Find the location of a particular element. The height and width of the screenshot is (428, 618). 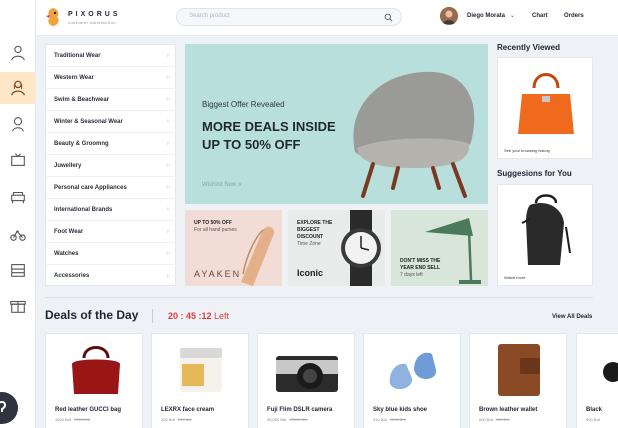

product-card: LEXRX face cream 300 Bdt 740 Bdt is located at coordinates (200, 380).